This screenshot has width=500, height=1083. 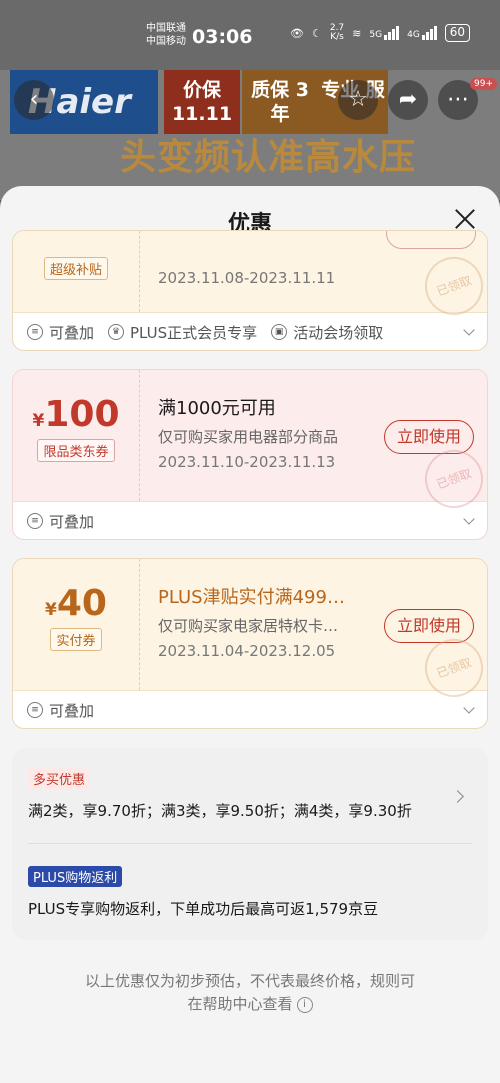 What do you see at coordinates (431, 240) in the screenshot?
I see `use-button-partial` at bounding box center [431, 240].